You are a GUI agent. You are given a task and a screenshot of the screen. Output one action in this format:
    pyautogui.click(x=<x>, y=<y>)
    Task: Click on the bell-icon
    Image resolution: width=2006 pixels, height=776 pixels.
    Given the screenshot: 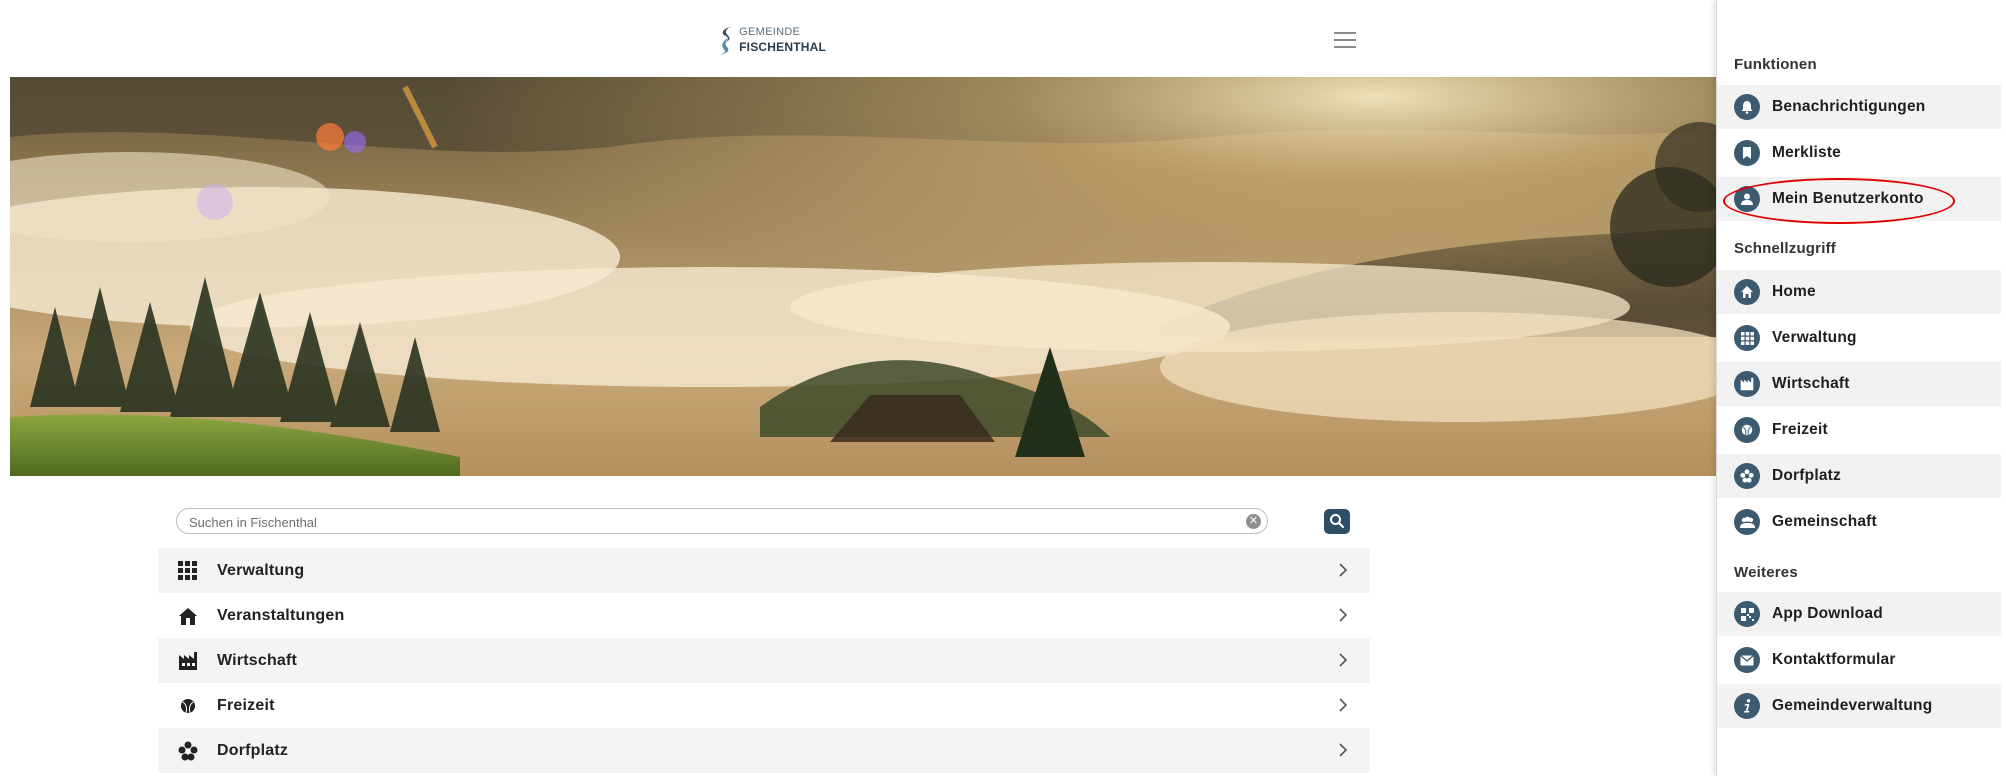 What is the action you would take?
    pyautogui.click(x=1747, y=107)
    